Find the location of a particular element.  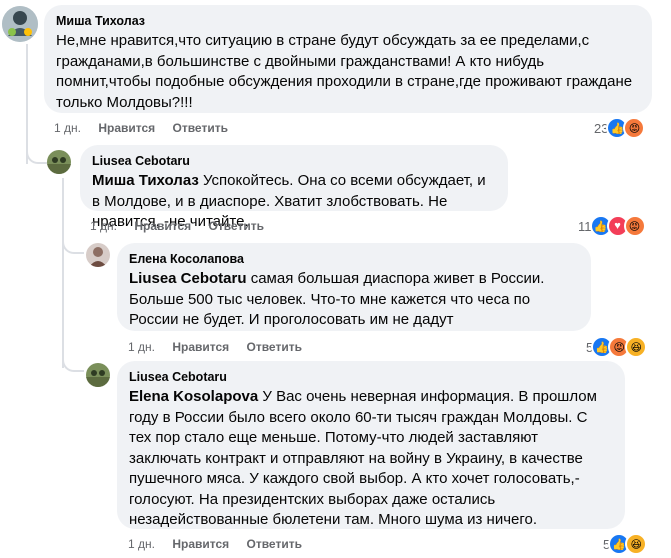

mention-link: Миша Тихолаз is located at coordinates (145, 180).